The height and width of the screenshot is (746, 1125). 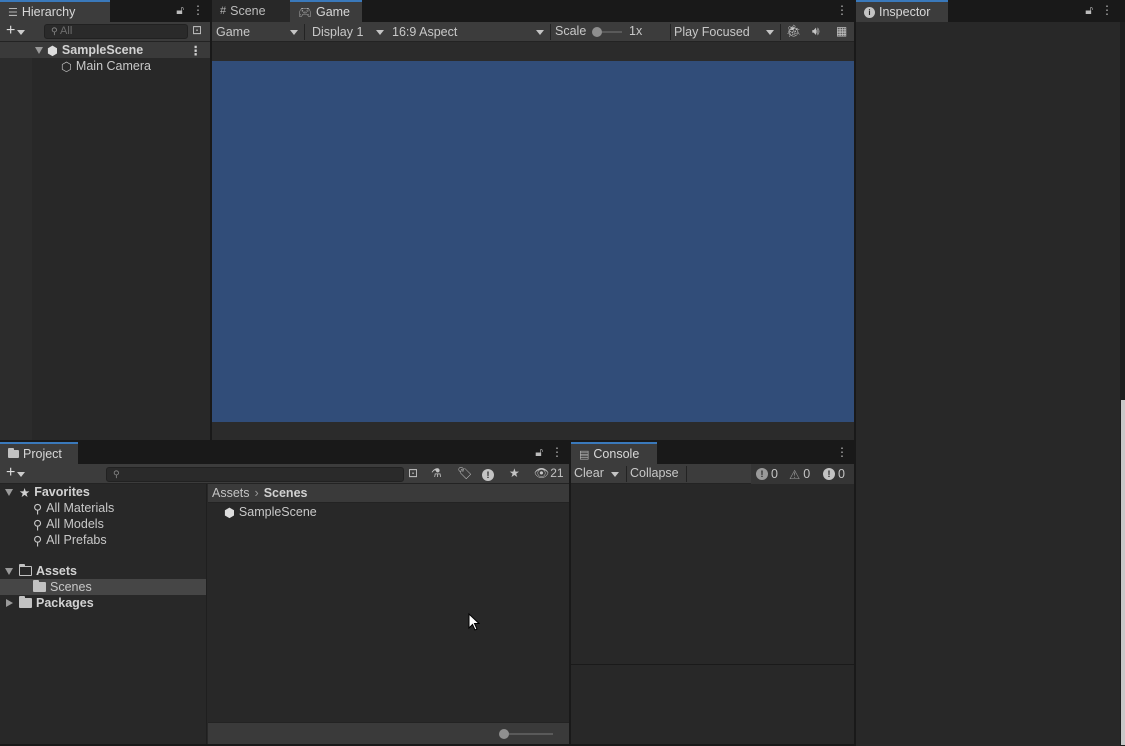 I want to click on hierarchy-item-label: Main Camera, so click(x=113, y=66).